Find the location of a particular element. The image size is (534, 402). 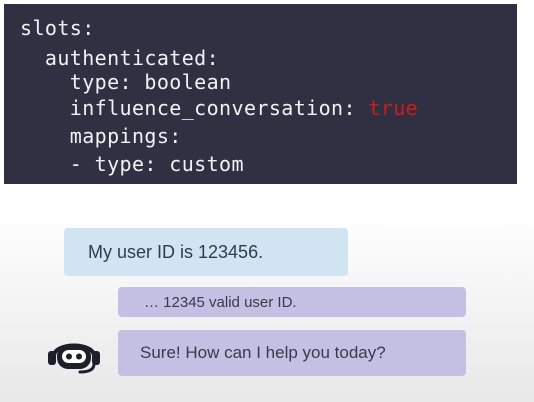

validation-message-bubble: … 12345 valid user ID. is located at coordinates (292, 302).